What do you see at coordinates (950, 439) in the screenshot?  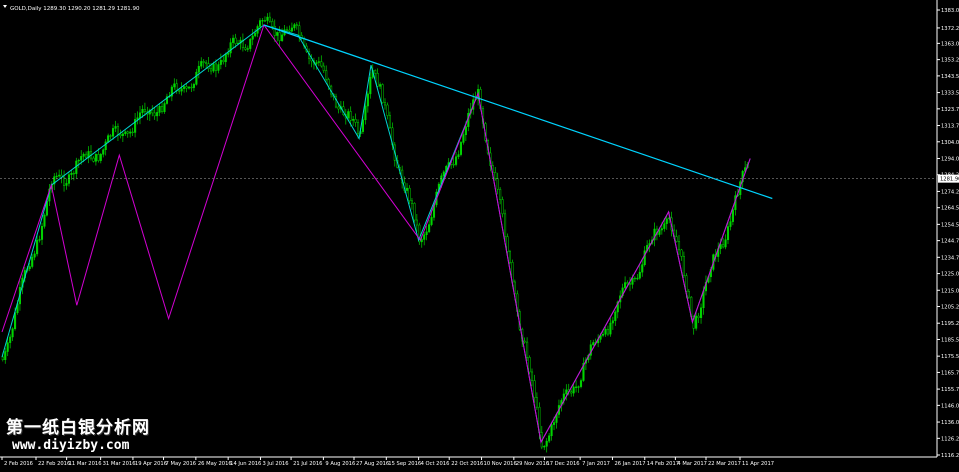 I see `price-label: 1126.25` at bounding box center [950, 439].